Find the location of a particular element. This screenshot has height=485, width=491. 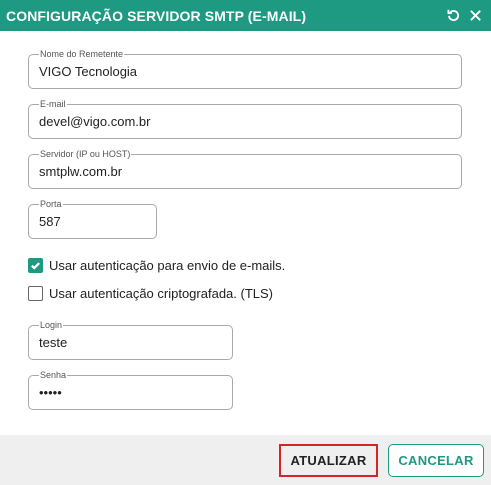

login-input is located at coordinates (131, 342).